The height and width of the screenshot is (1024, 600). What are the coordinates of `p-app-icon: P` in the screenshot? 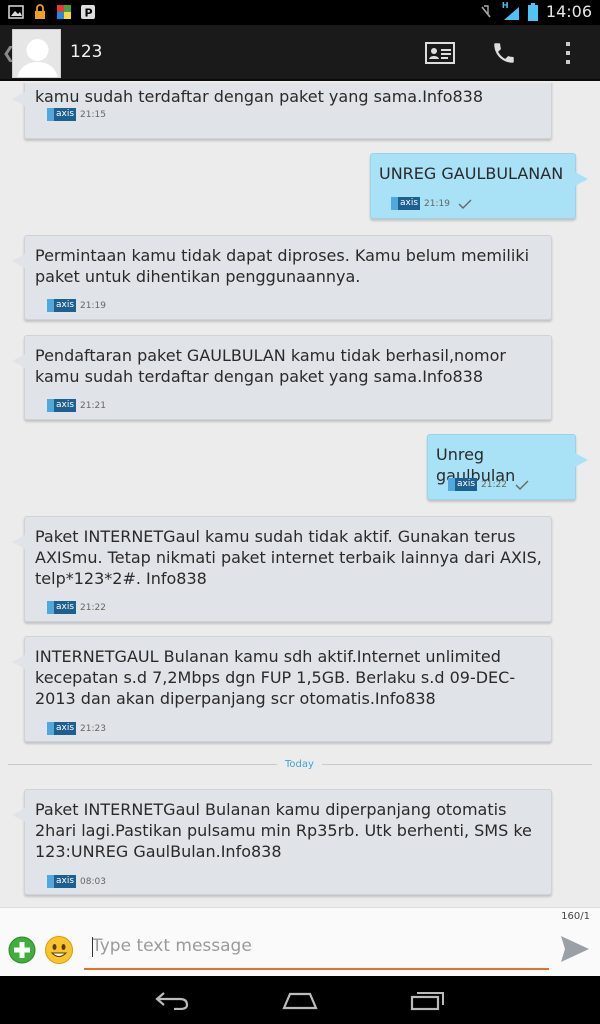 It's located at (88, 12).